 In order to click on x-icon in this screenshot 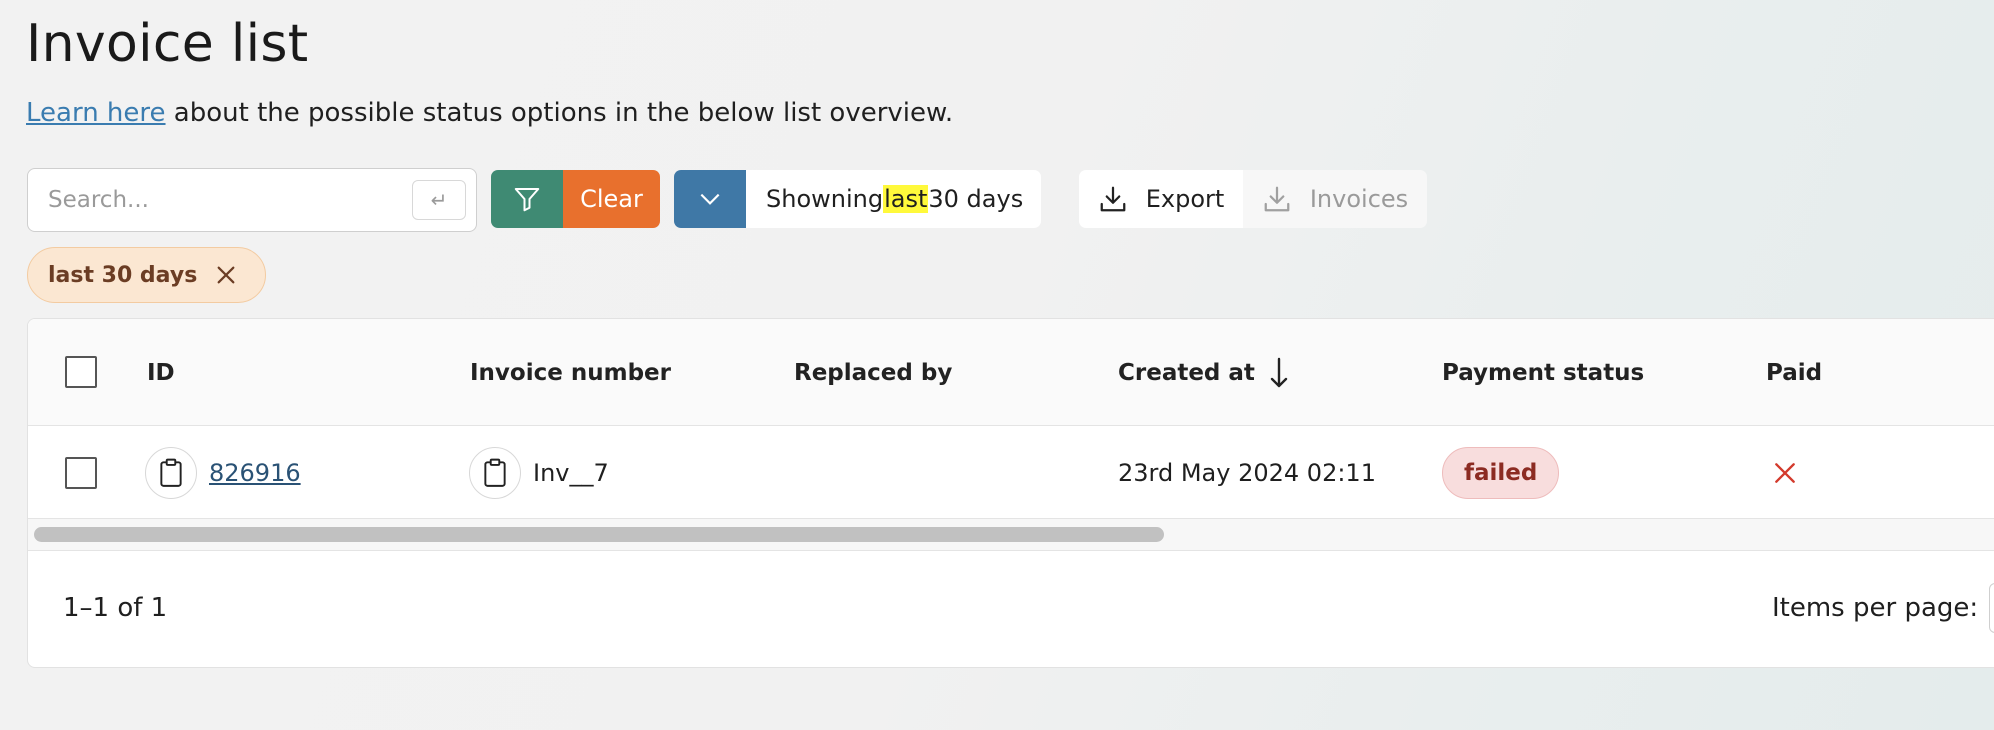, I will do `click(1785, 472)`.